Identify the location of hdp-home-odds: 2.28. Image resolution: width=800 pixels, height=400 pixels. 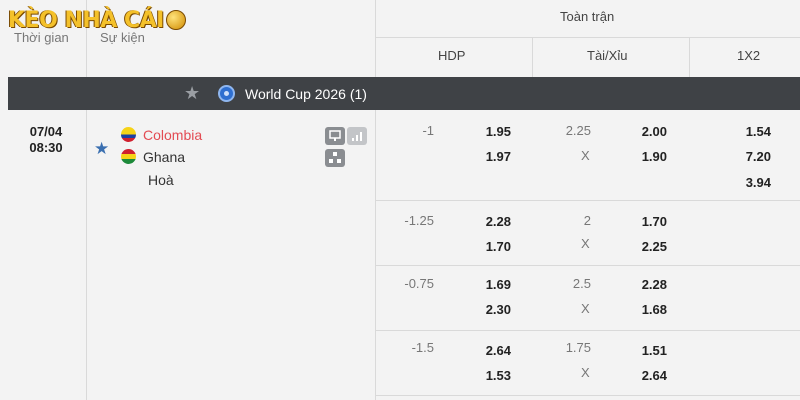
(491, 221).